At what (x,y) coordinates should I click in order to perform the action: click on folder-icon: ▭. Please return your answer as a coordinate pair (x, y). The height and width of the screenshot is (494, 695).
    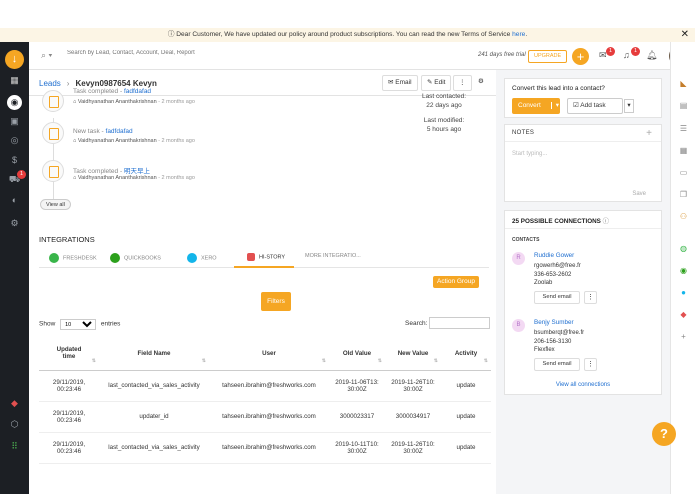
    Looking at the image, I should click on (683, 172).